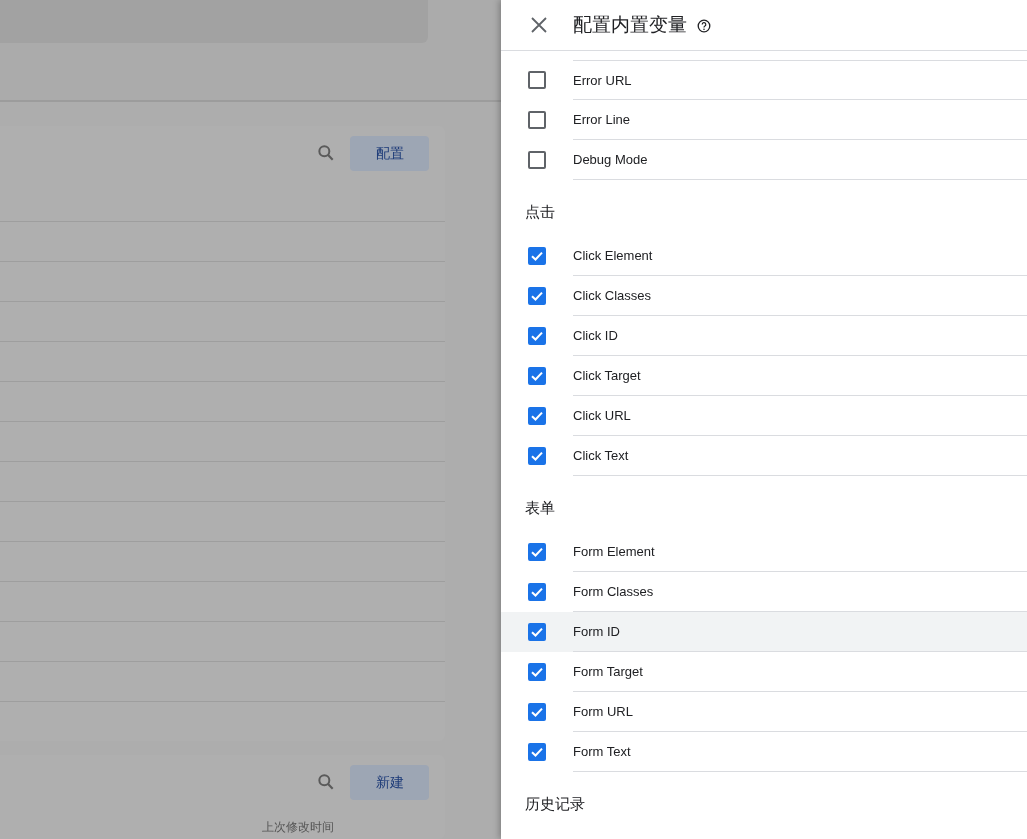  What do you see at coordinates (596, 631) in the screenshot?
I see `variable-label: Form ID` at bounding box center [596, 631].